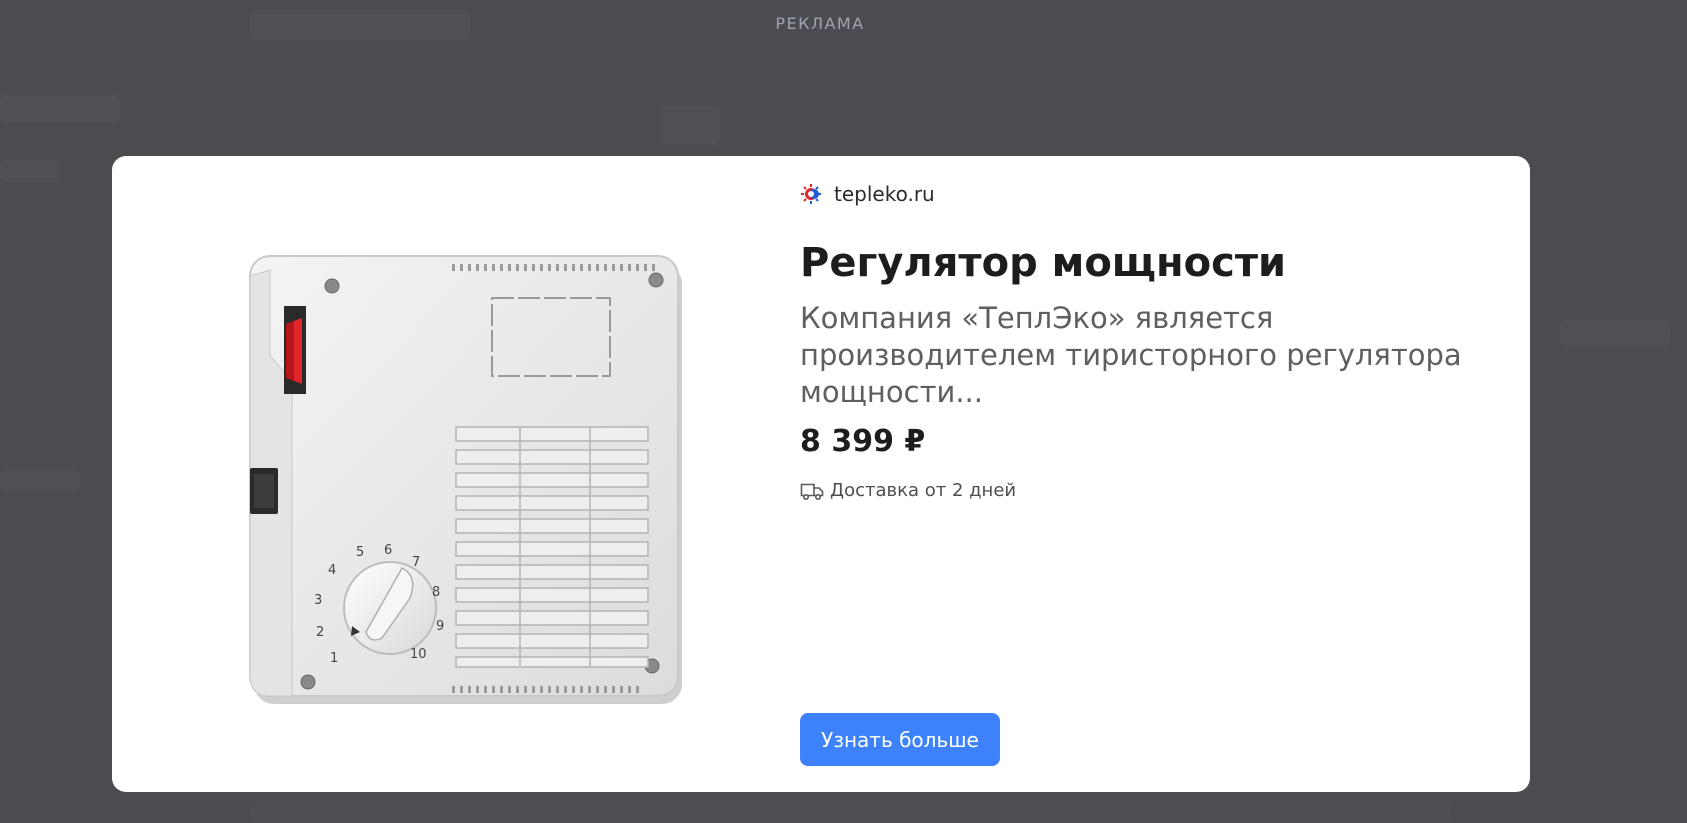  What do you see at coordinates (332, 570) in the screenshot?
I see `dial-number: 4` at bounding box center [332, 570].